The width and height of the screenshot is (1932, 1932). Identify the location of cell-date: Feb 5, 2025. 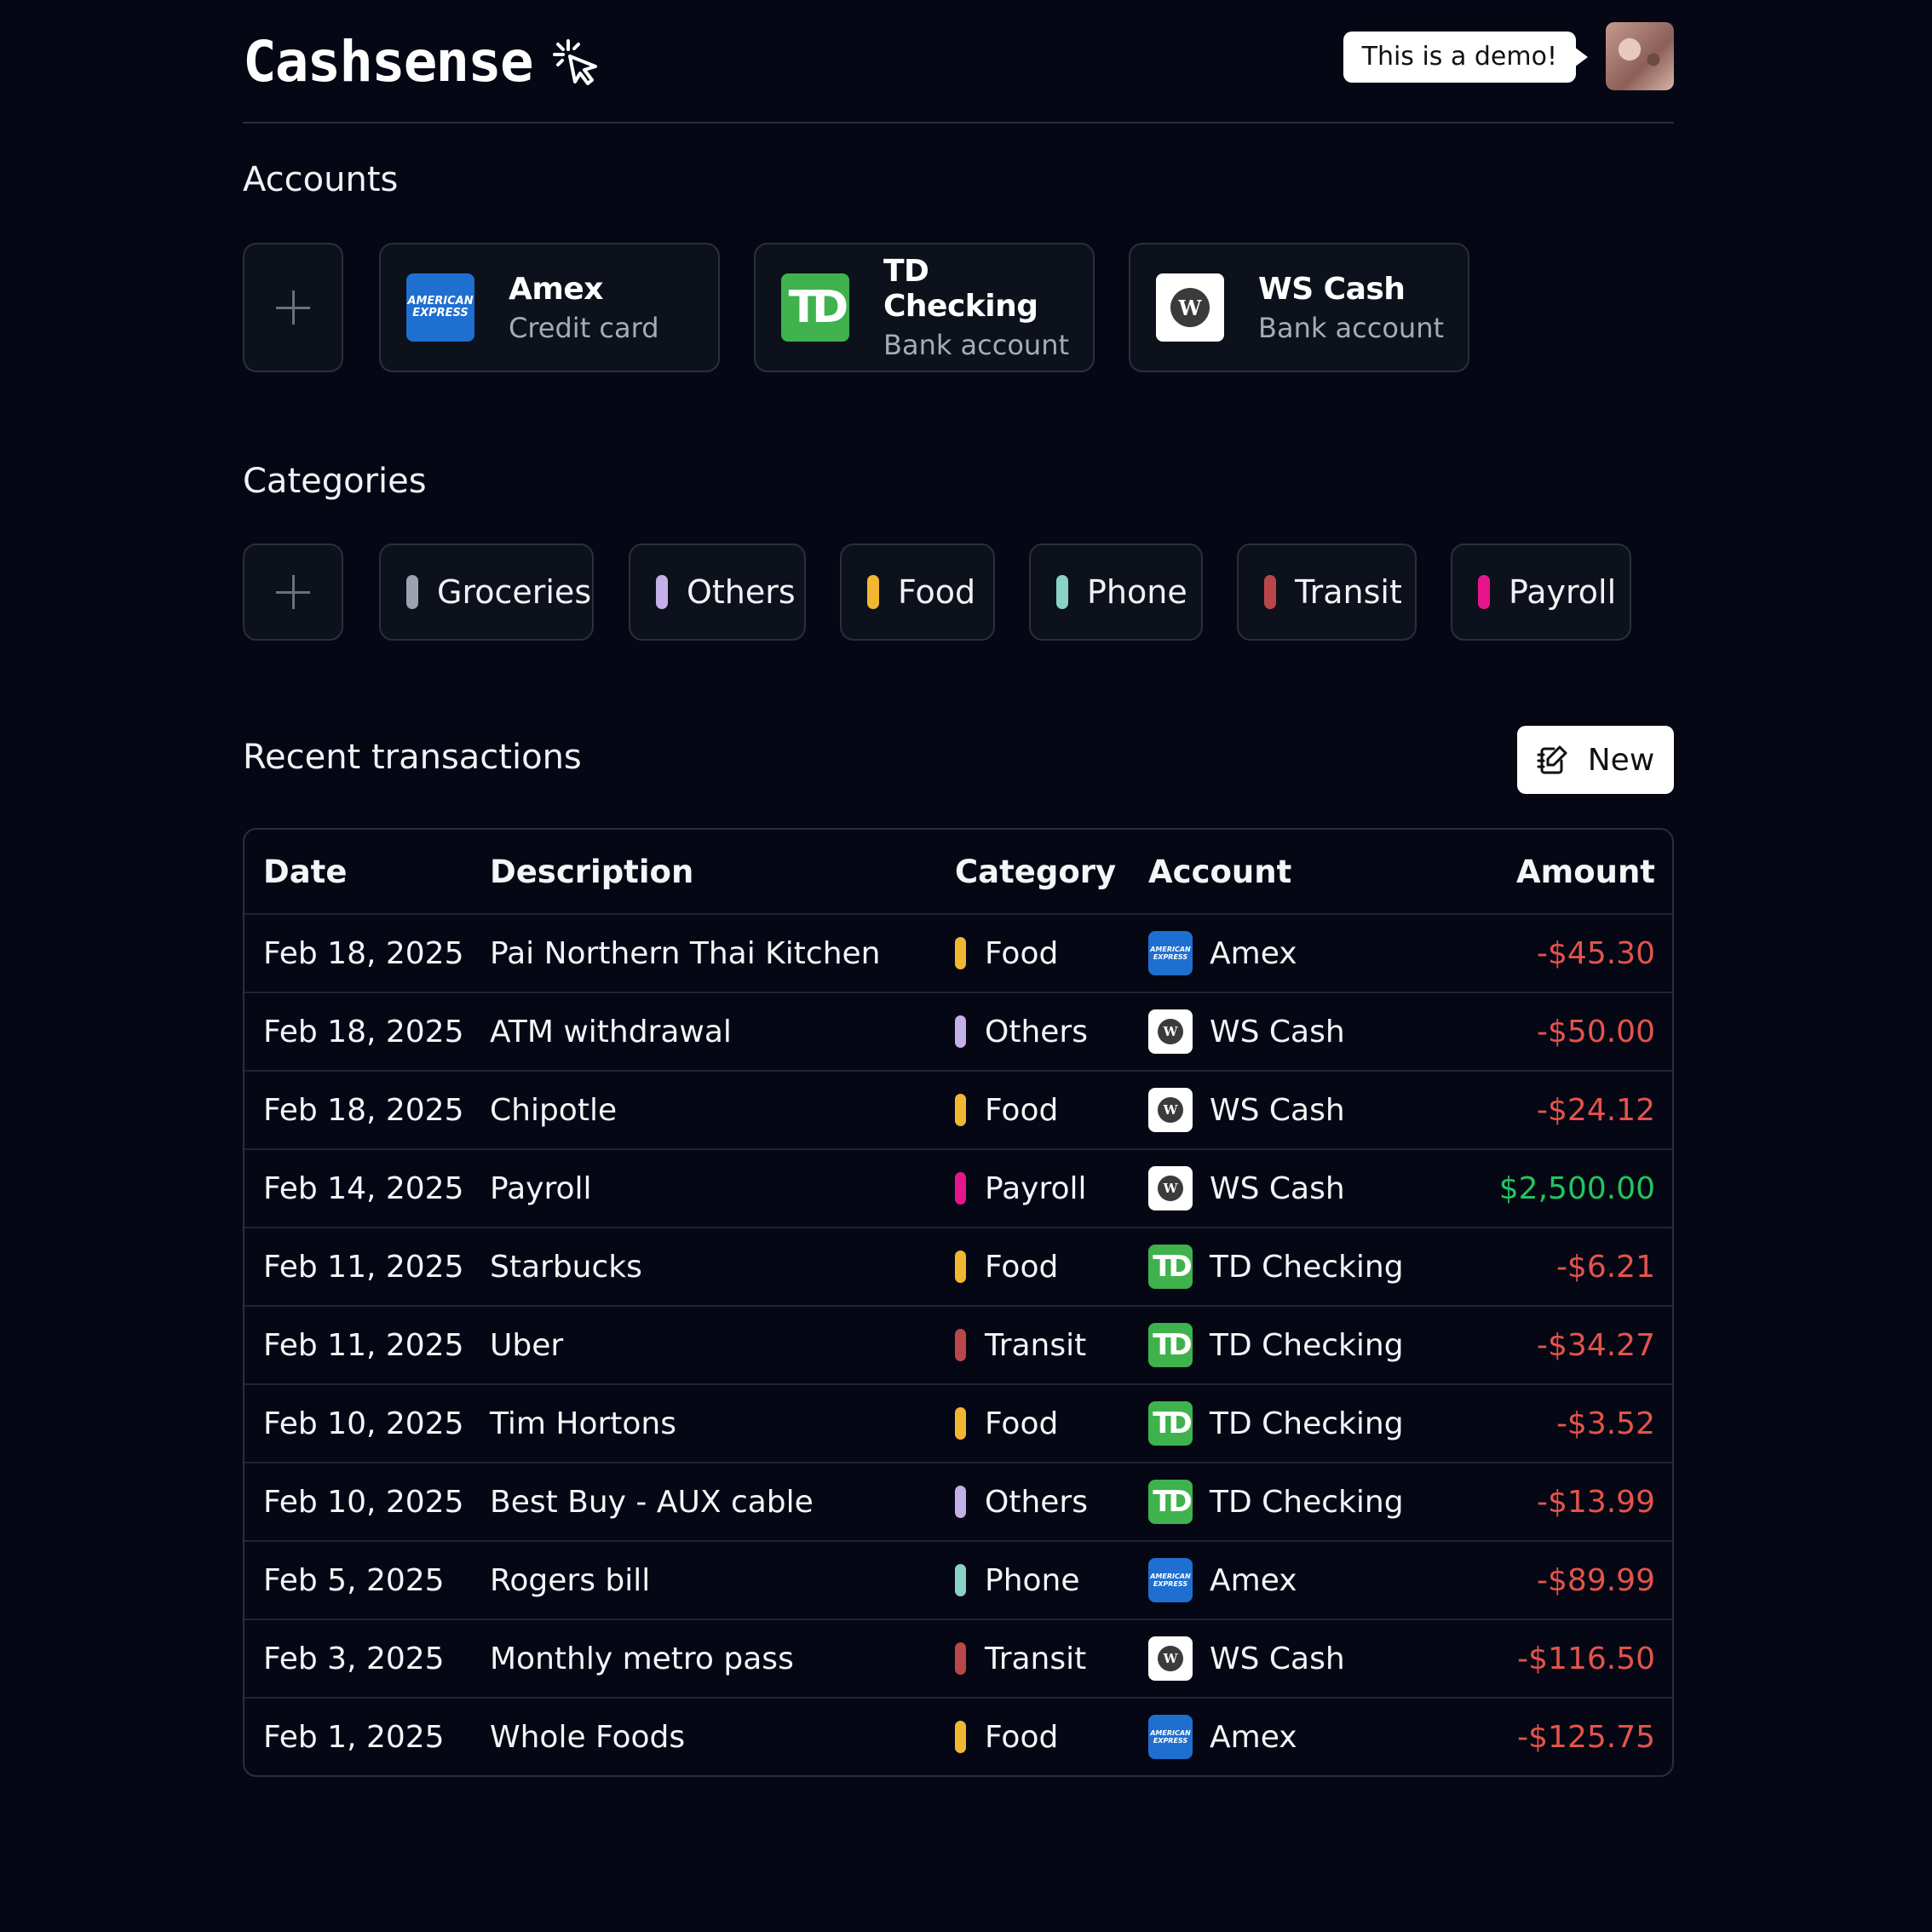
(354, 1580).